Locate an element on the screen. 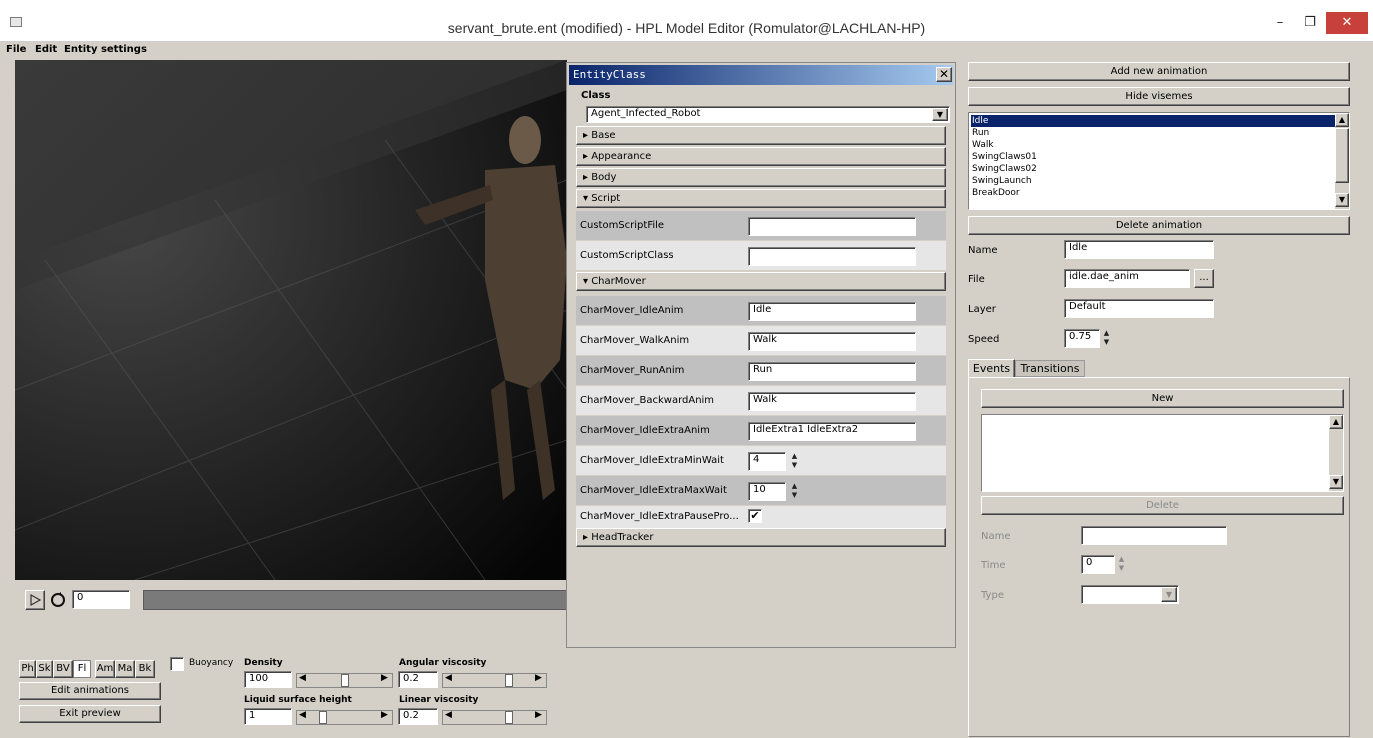  toggle-bv: BV is located at coordinates (63, 669).